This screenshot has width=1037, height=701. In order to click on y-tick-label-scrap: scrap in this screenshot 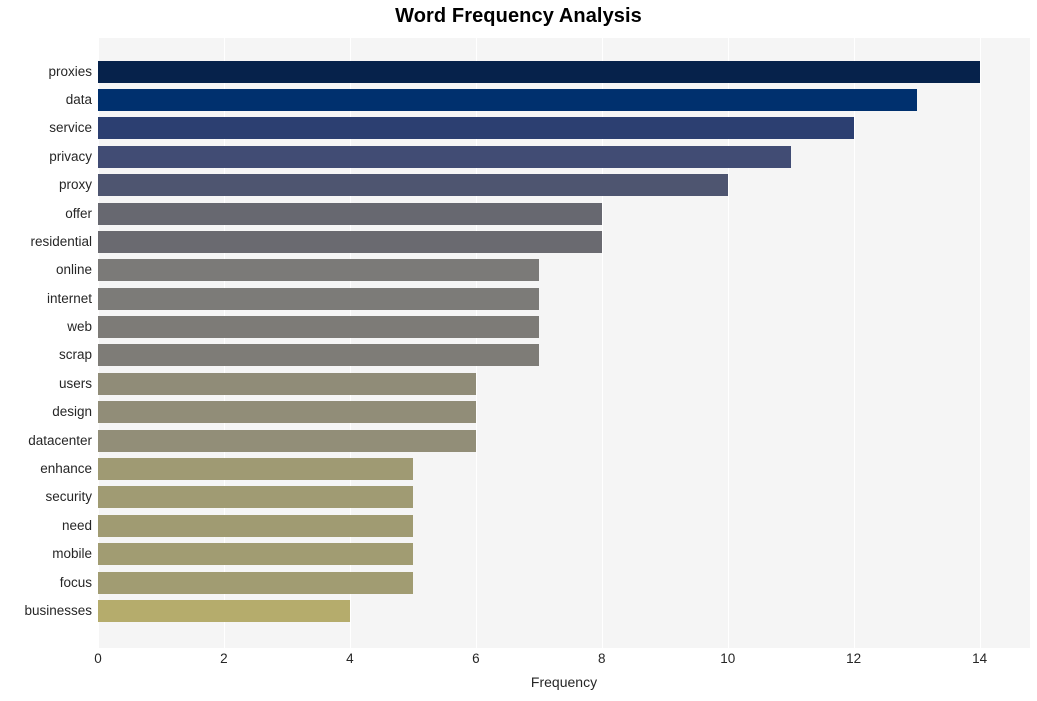, I will do `click(75, 355)`.